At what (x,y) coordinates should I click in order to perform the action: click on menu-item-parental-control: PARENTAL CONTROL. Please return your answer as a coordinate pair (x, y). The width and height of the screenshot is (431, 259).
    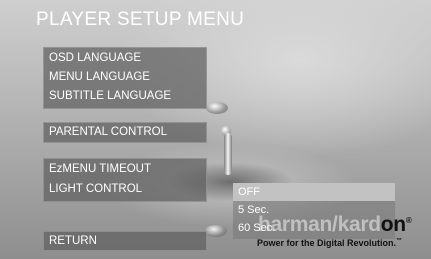
    Looking at the image, I should click on (125, 132).